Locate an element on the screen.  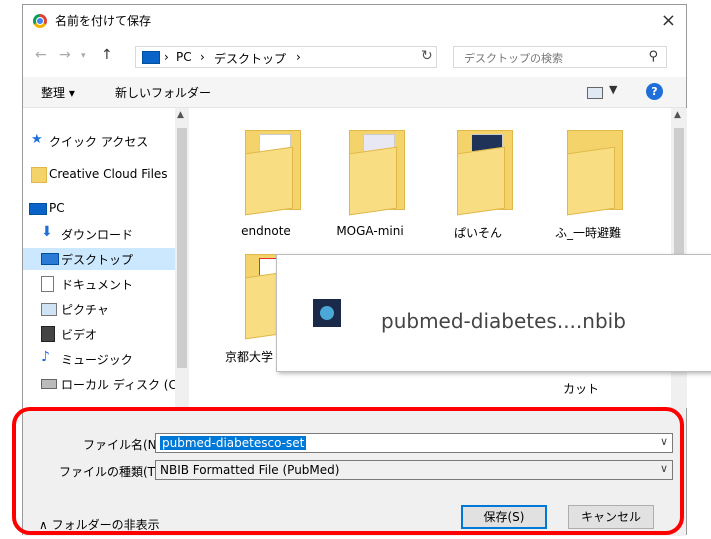
nav-item-videos: ビデオ is located at coordinates (99, 334).